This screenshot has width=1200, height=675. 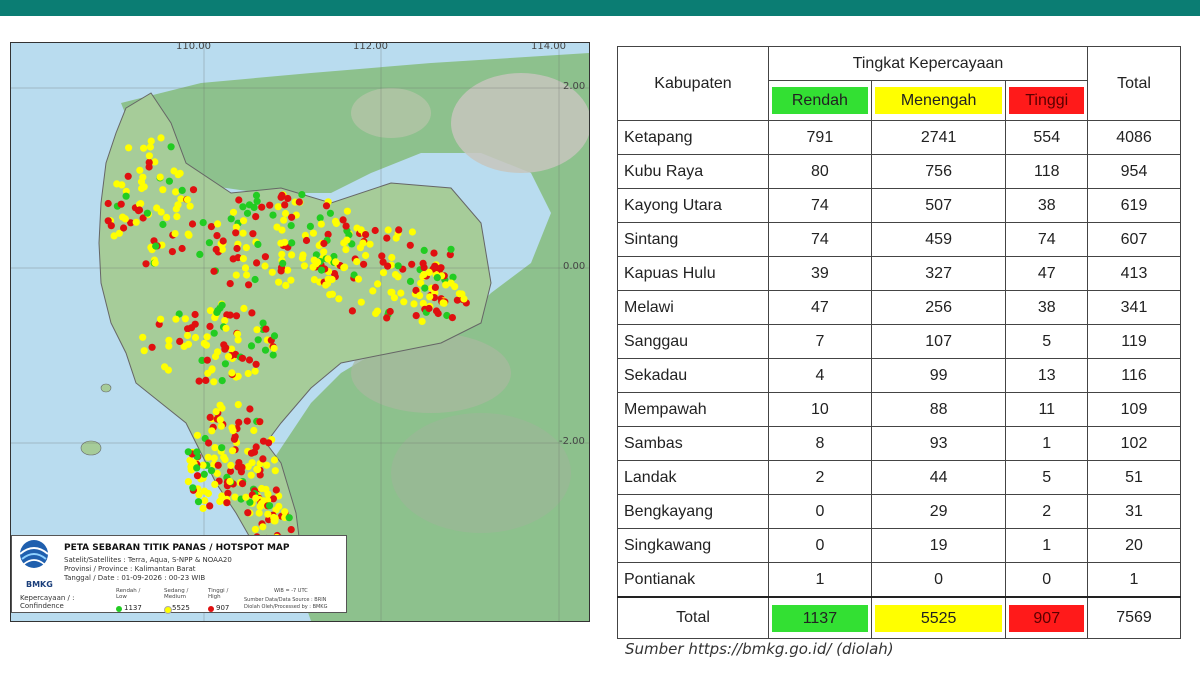 What do you see at coordinates (820, 443) in the screenshot?
I see `low-cell: 8` at bounding box center [820, 443].